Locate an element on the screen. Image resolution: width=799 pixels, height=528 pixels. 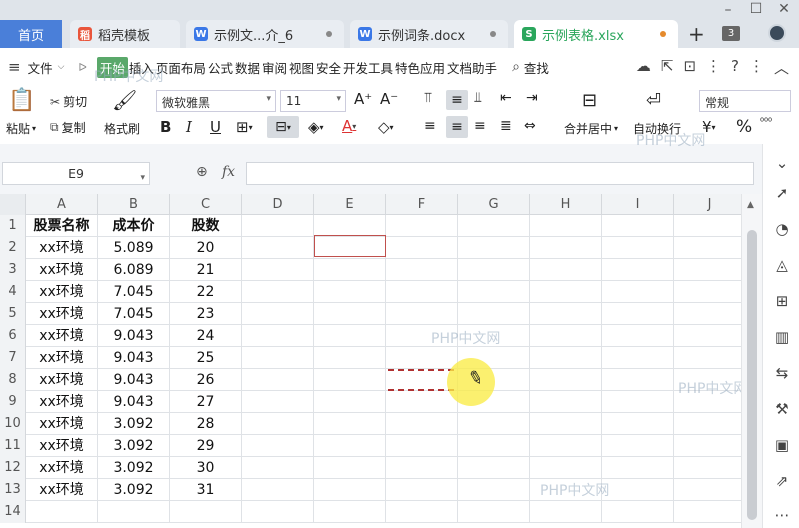
collapse-ribbon-icon: ︿ is located at coordinates (781, 67).